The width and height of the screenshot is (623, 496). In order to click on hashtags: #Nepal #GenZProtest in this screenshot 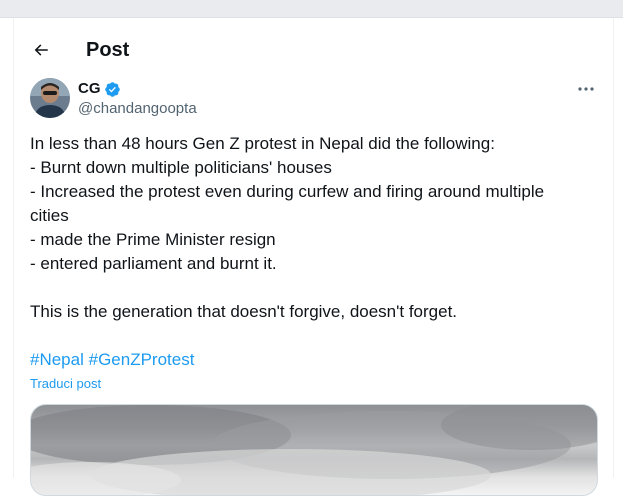, I will do `click(112, 360)`.